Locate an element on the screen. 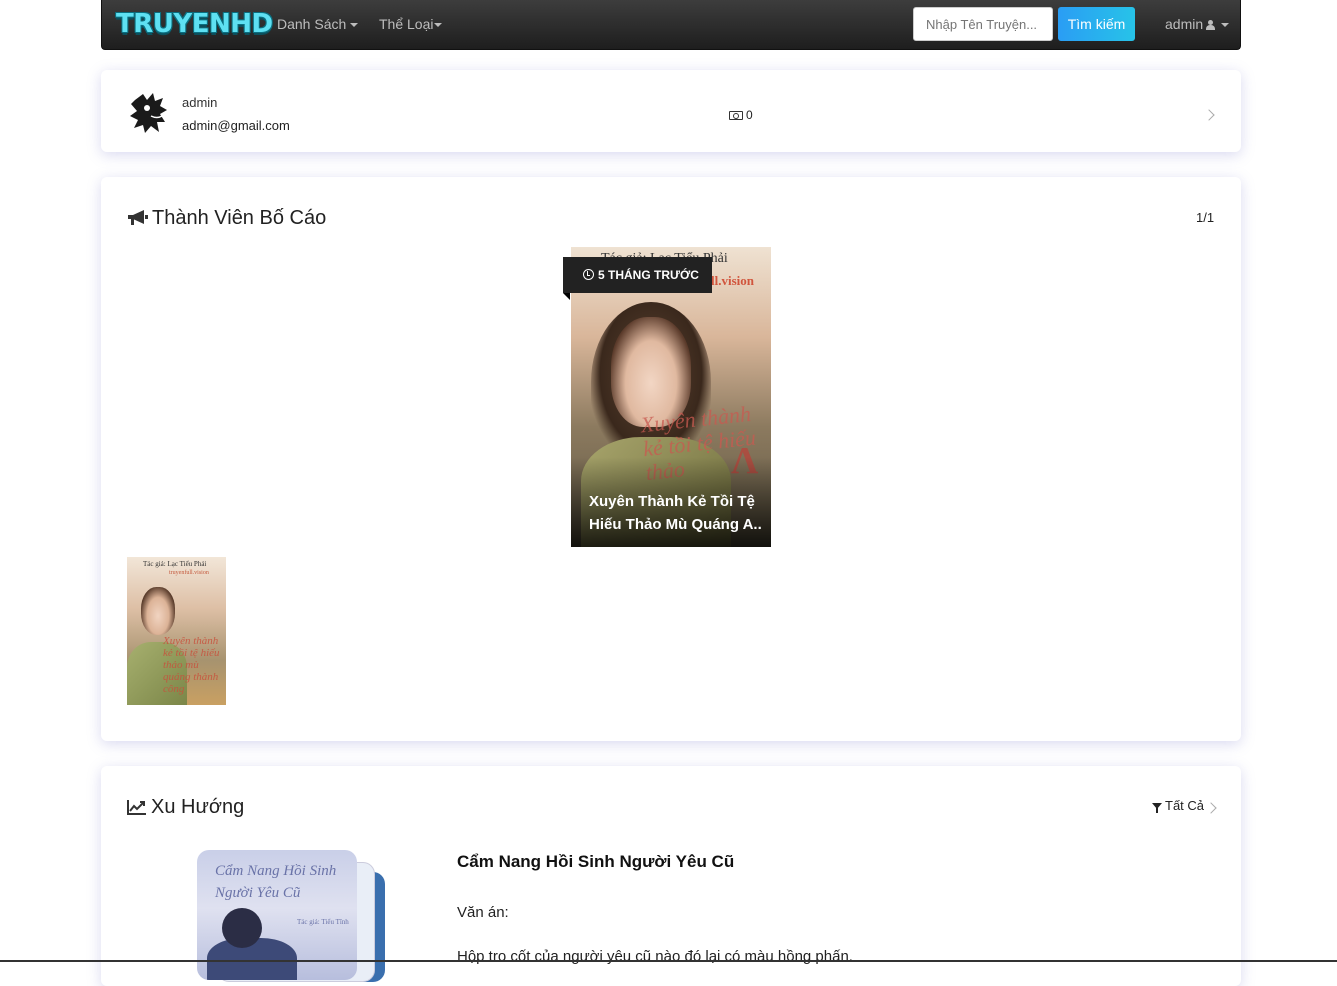  menu-the-loai: Thể Loại is located at coordinates (411, 24).